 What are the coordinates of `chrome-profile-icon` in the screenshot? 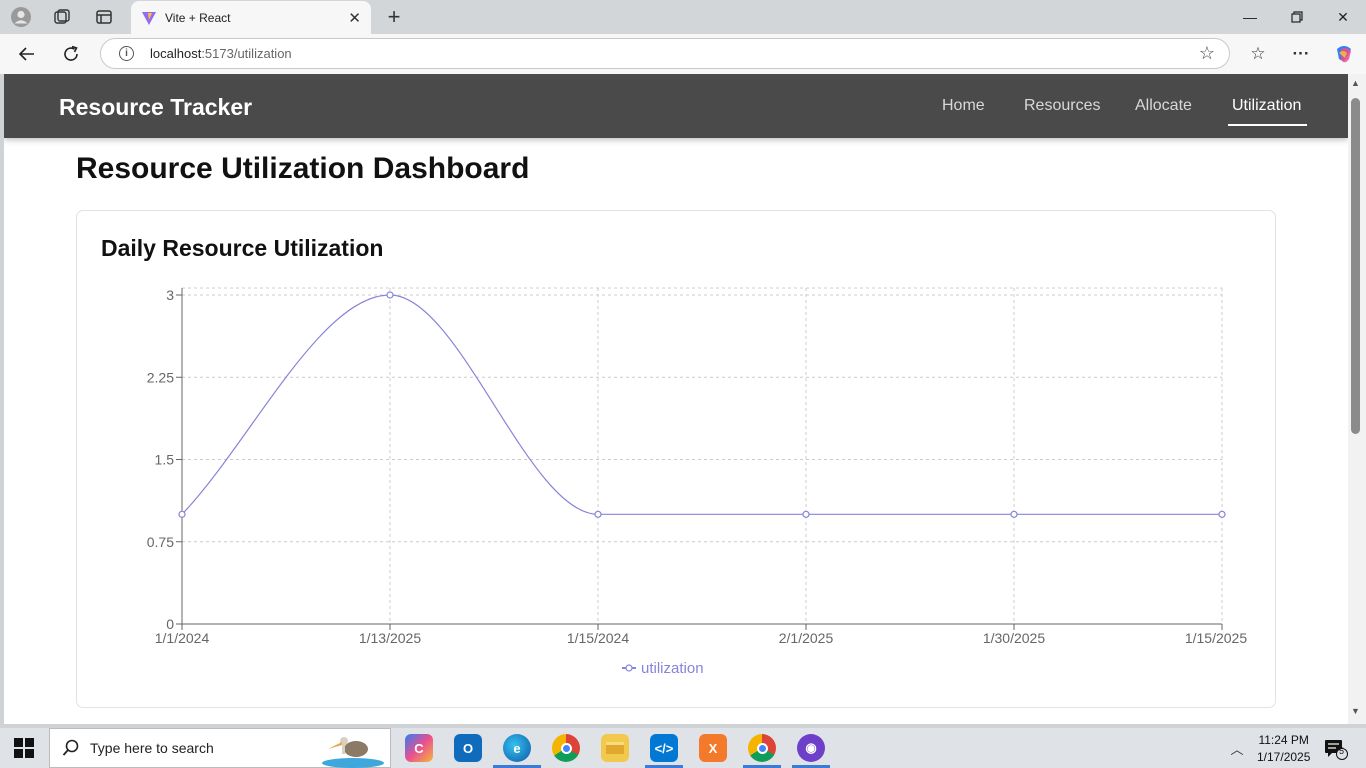 It's located at (762, 748).